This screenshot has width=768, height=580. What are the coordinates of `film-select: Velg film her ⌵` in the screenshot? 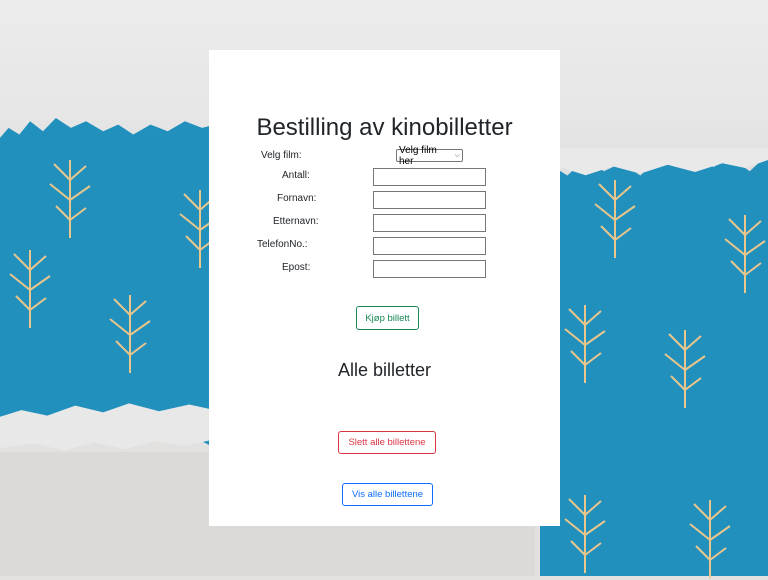 It's located at (429, 156).